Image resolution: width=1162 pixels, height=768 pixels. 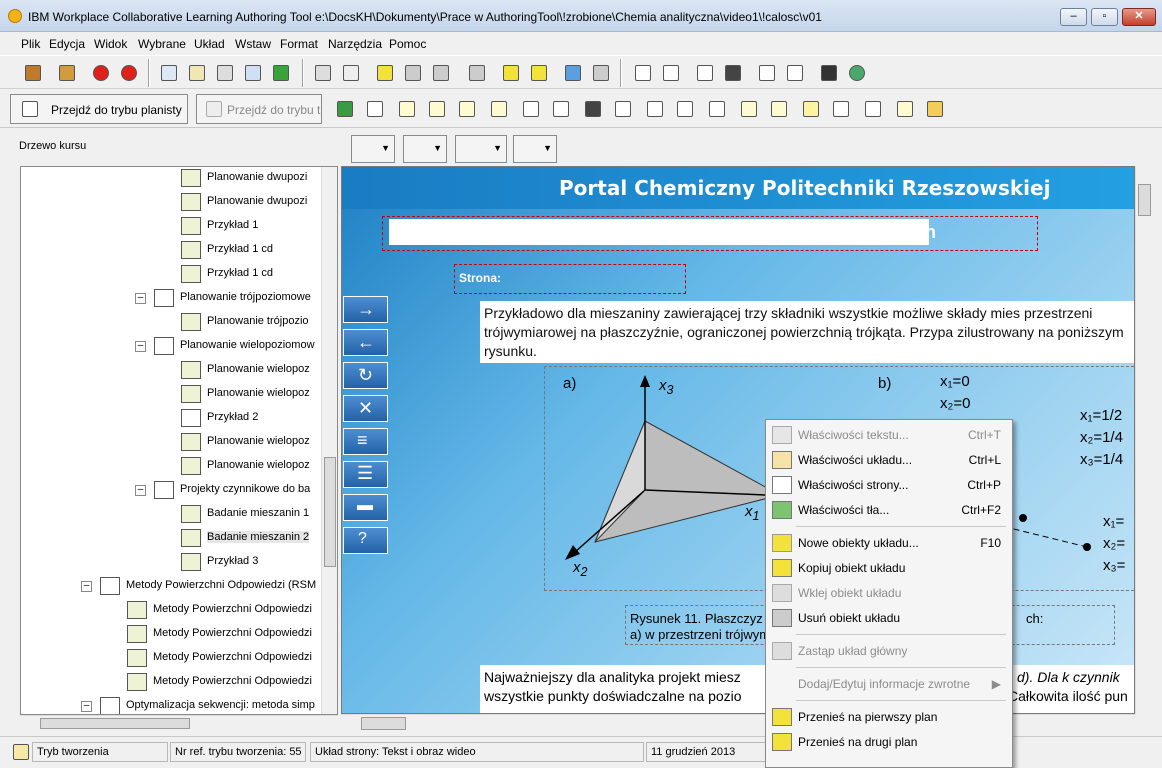 What do you see at coordinates (110, 44) in the screenshot?
I see `menu-widok: Widok` at bounding box center [110, 44].